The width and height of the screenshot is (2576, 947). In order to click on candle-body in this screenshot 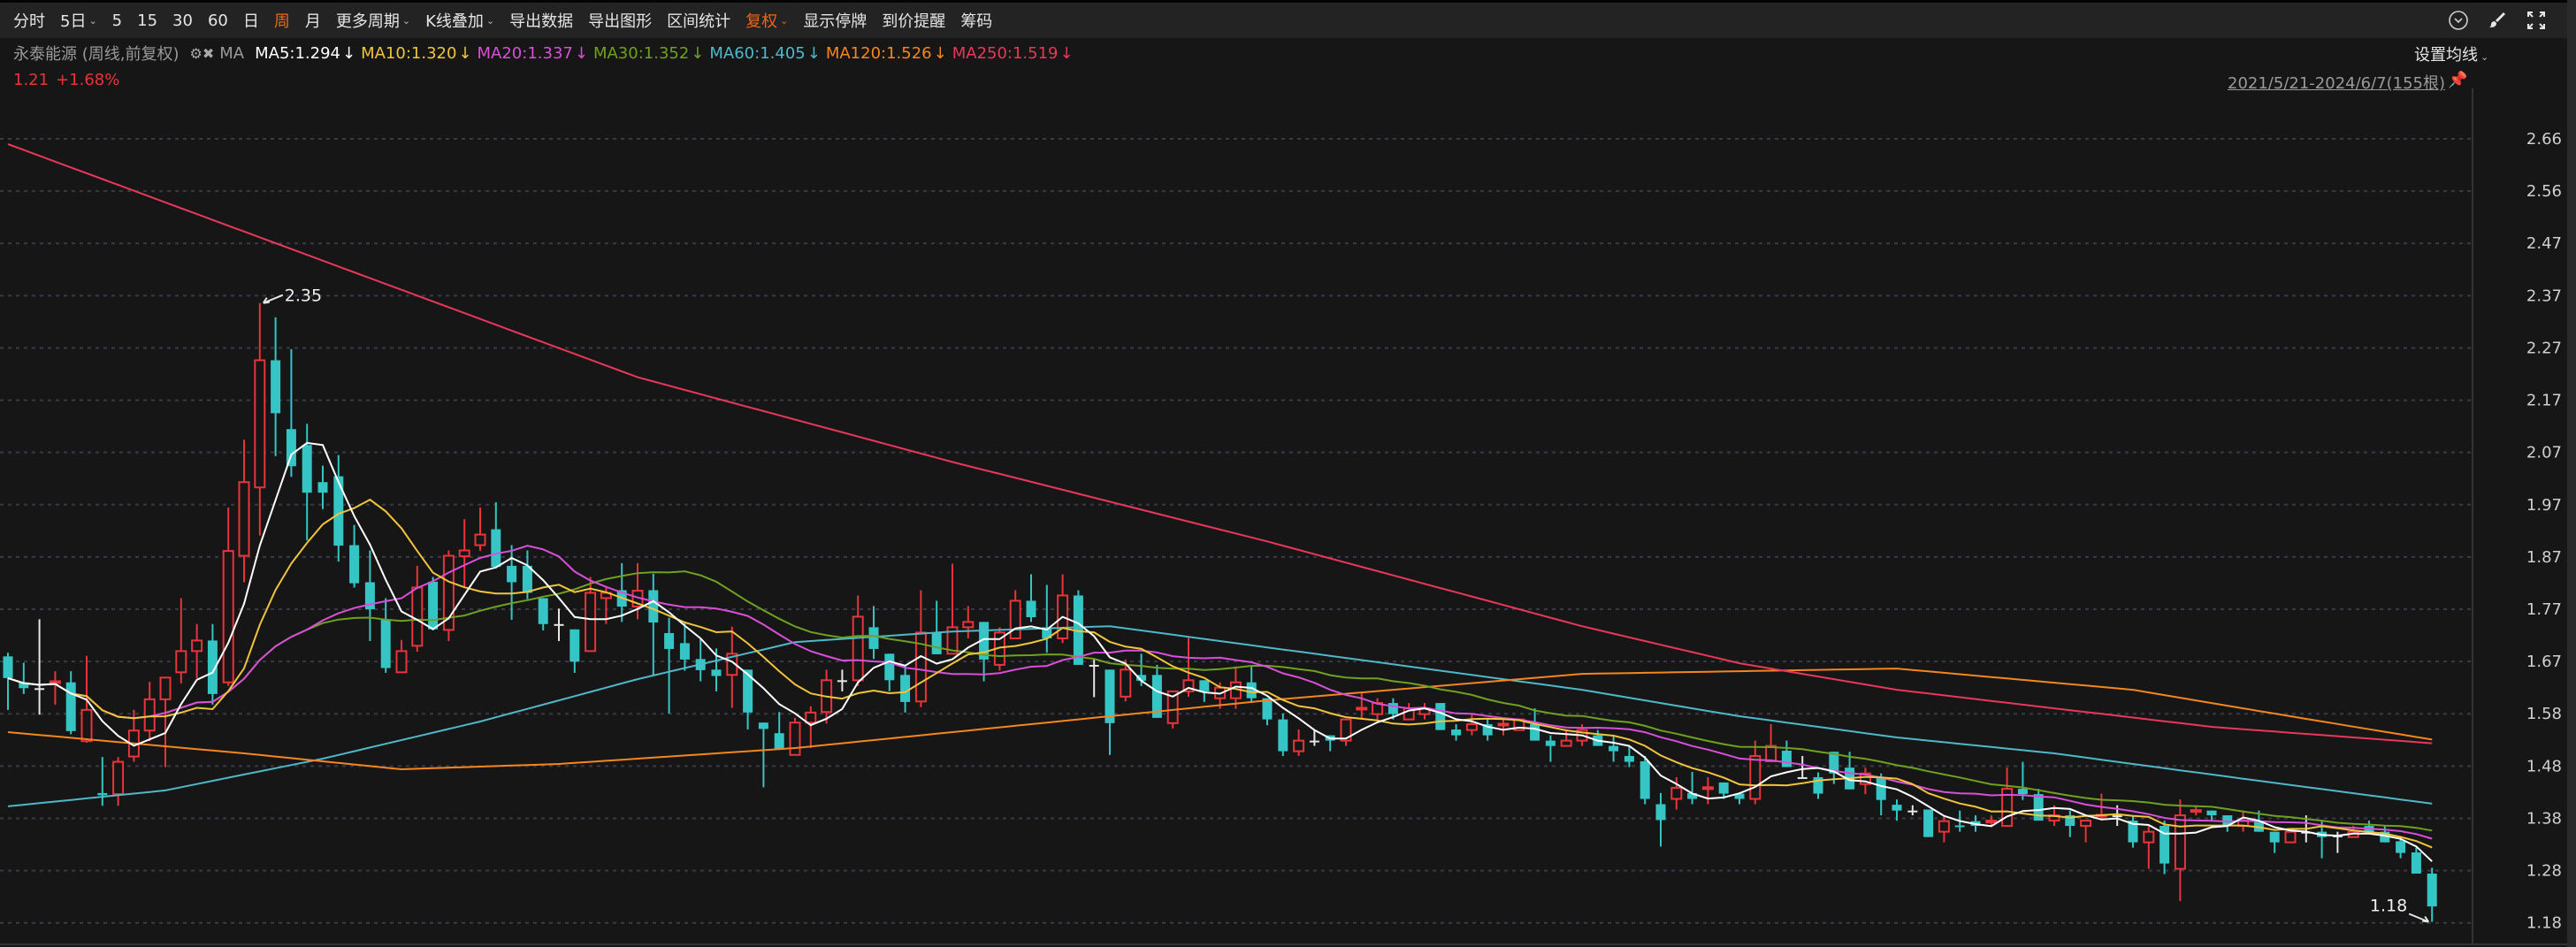, I will do `click(401, 662)`.